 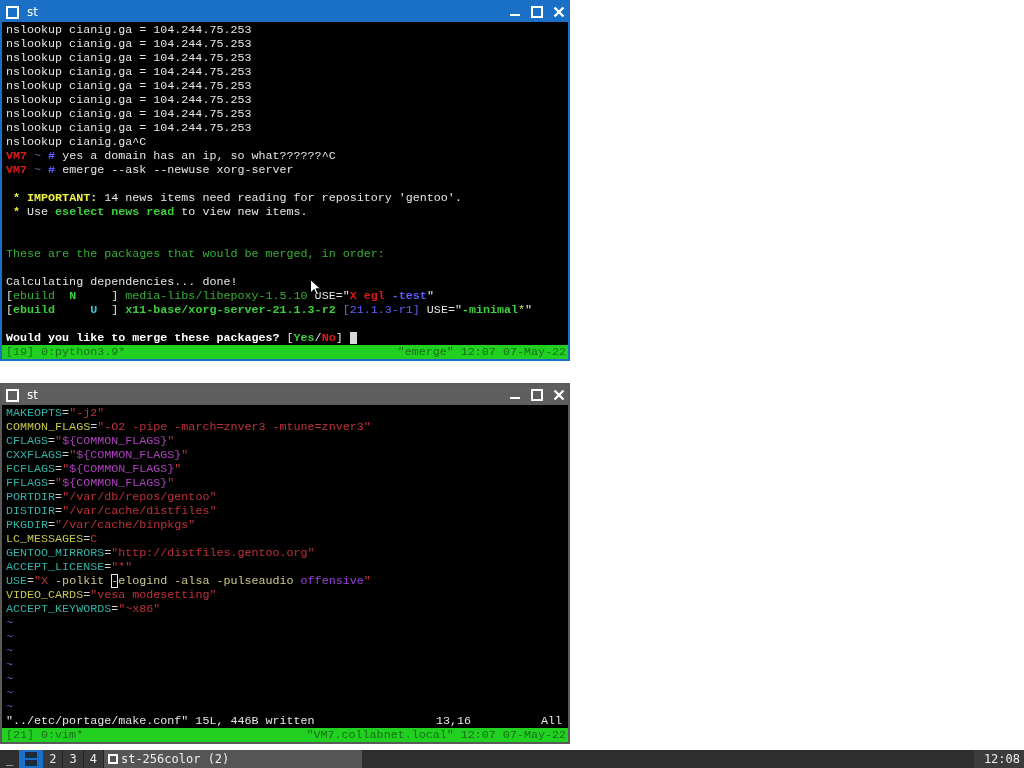 I want to click on terminal-line: Would you like to merge these packages? [Yes/No], so click(x=175, y=338).